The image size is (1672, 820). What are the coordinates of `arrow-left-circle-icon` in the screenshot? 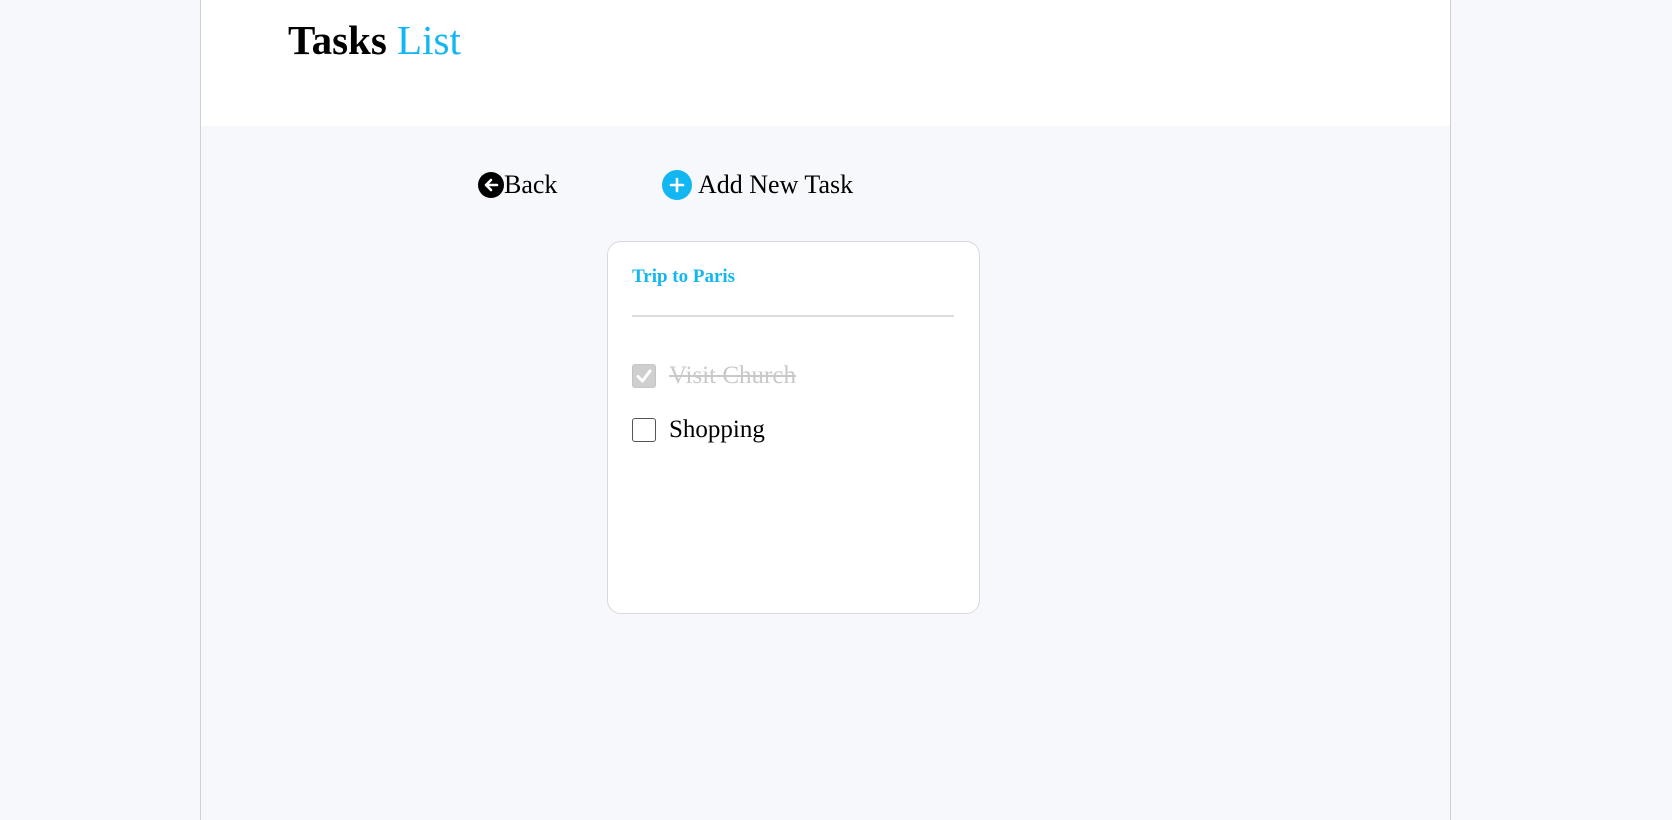 It's located at (491, 185).